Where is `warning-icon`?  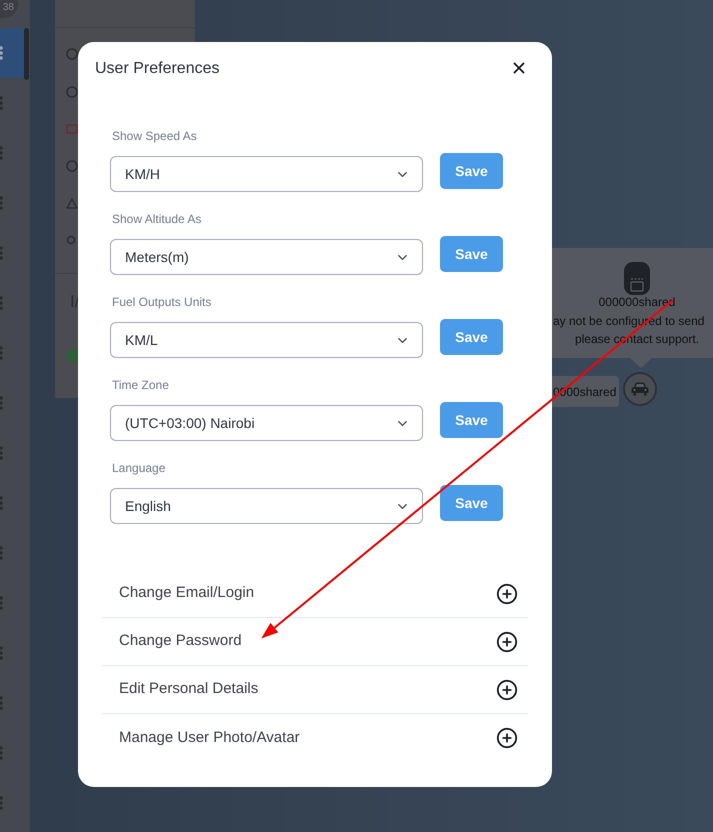 warning-icon is located at coordinates (72, 203).